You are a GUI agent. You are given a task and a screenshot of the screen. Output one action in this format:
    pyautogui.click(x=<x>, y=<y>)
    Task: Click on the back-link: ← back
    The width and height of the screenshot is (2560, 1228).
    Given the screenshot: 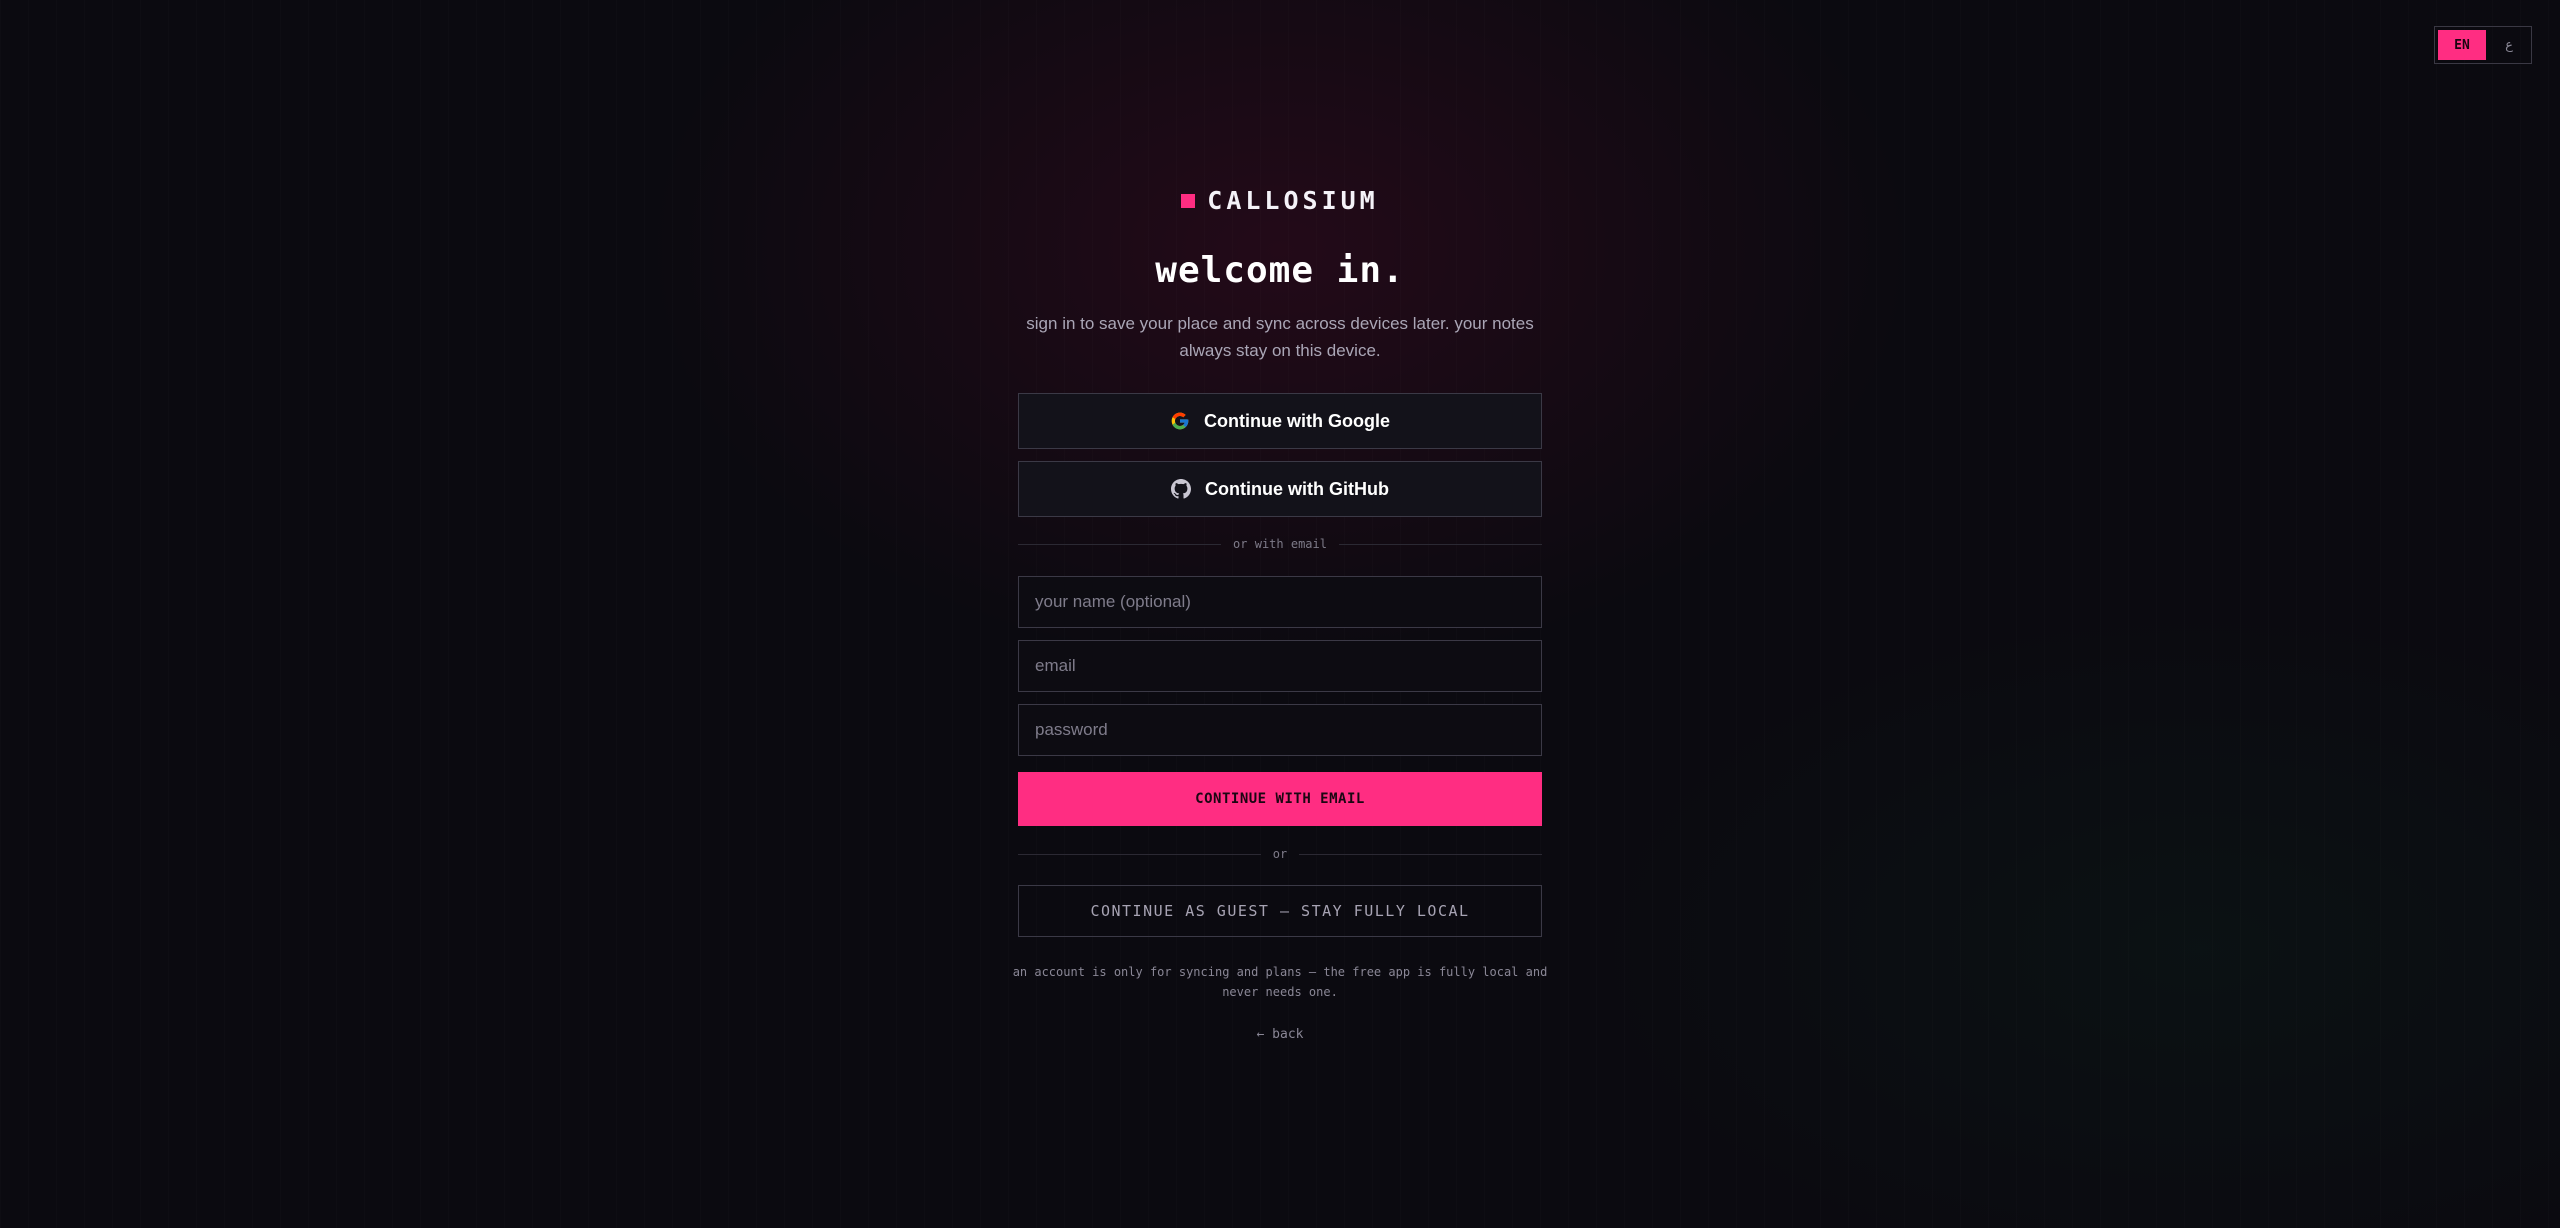 What is the action you would take?
    pyautogui.click(x=1280, y=1034)
    